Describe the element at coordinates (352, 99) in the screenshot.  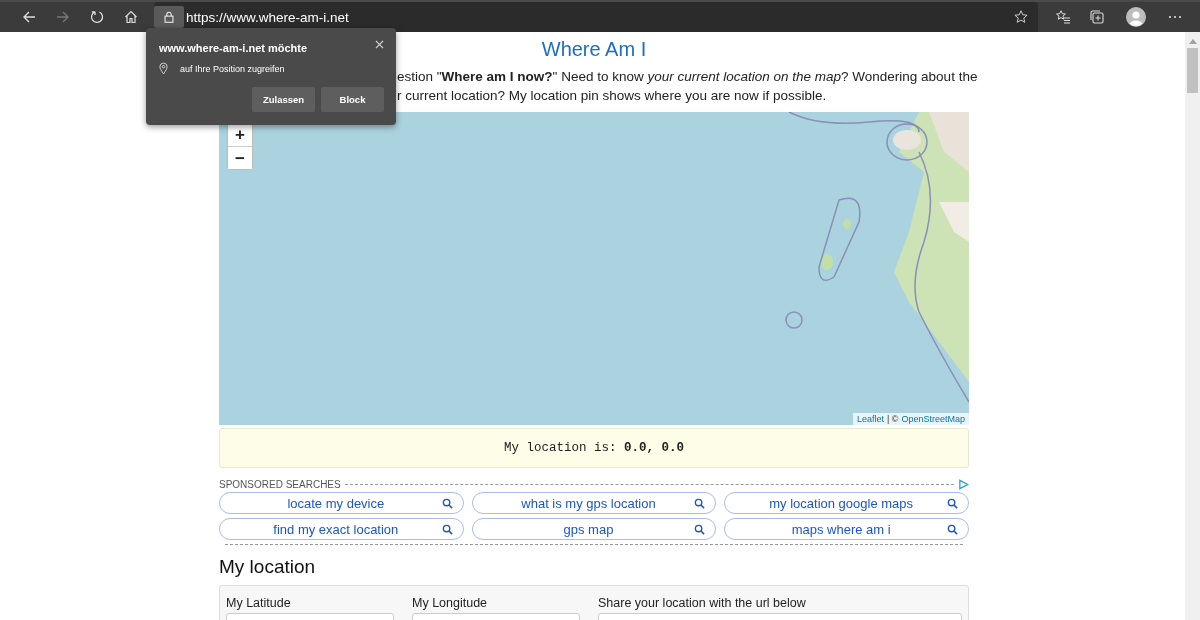
I see `permission-button: Block` at that location.